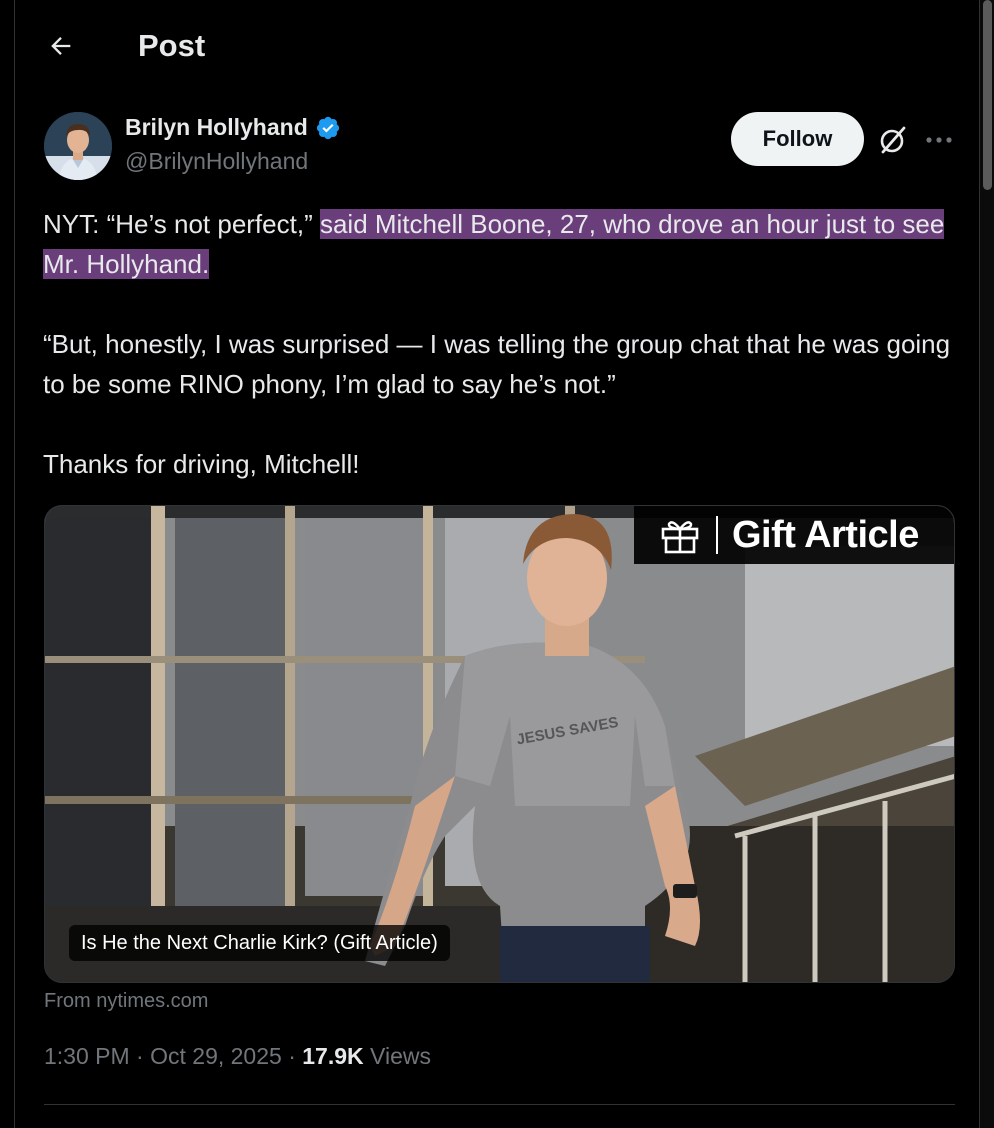 Image resolution: width=994 pixels, height=1128 pixels. I want to click on gift-icon, so click(680, 537).